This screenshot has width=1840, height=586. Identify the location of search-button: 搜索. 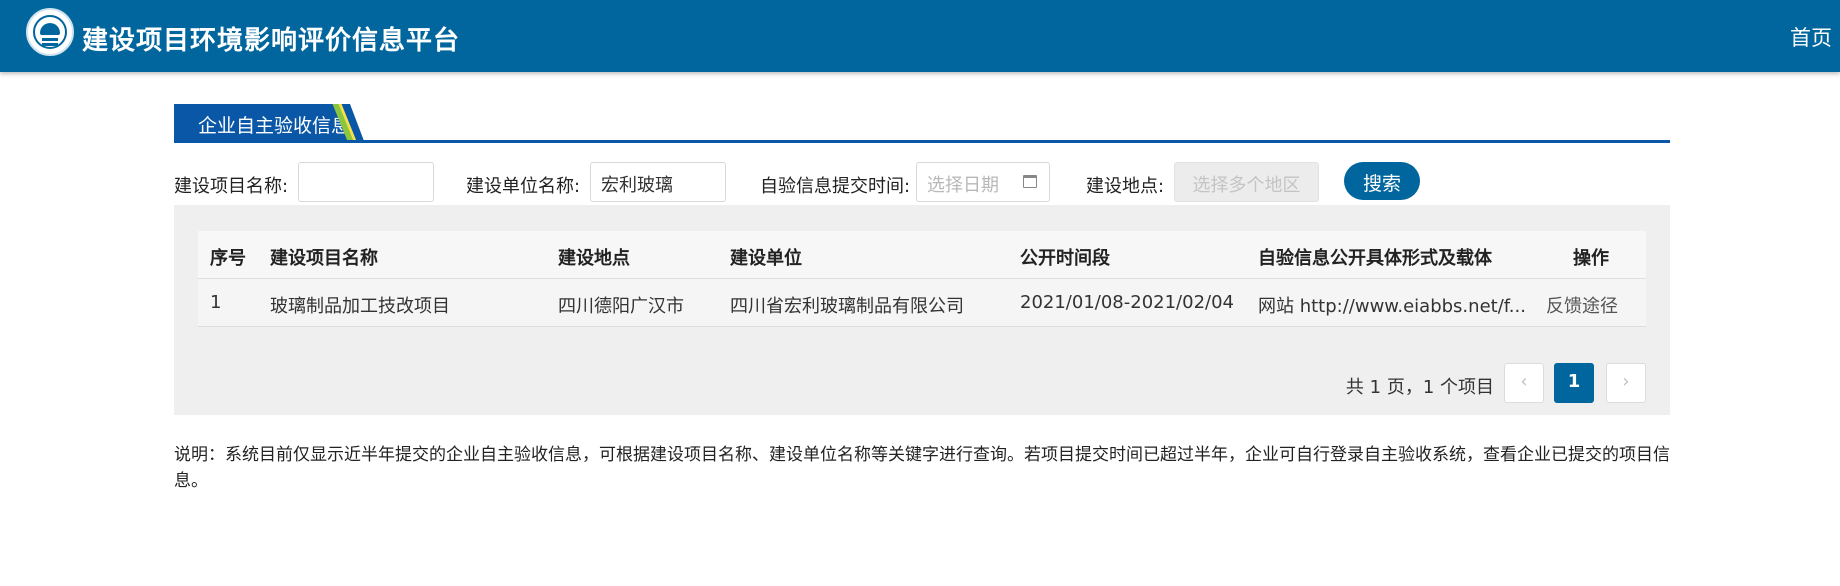
(1382, 181).